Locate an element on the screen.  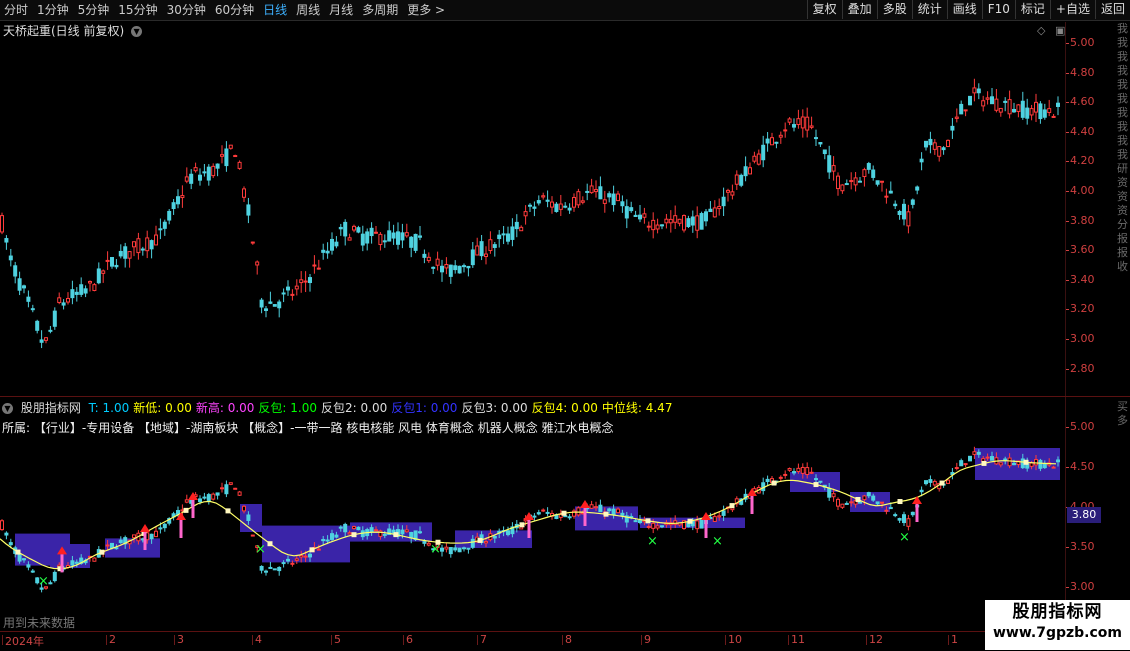
period-tab: 15分钟 is located at coordinates (137, 10).